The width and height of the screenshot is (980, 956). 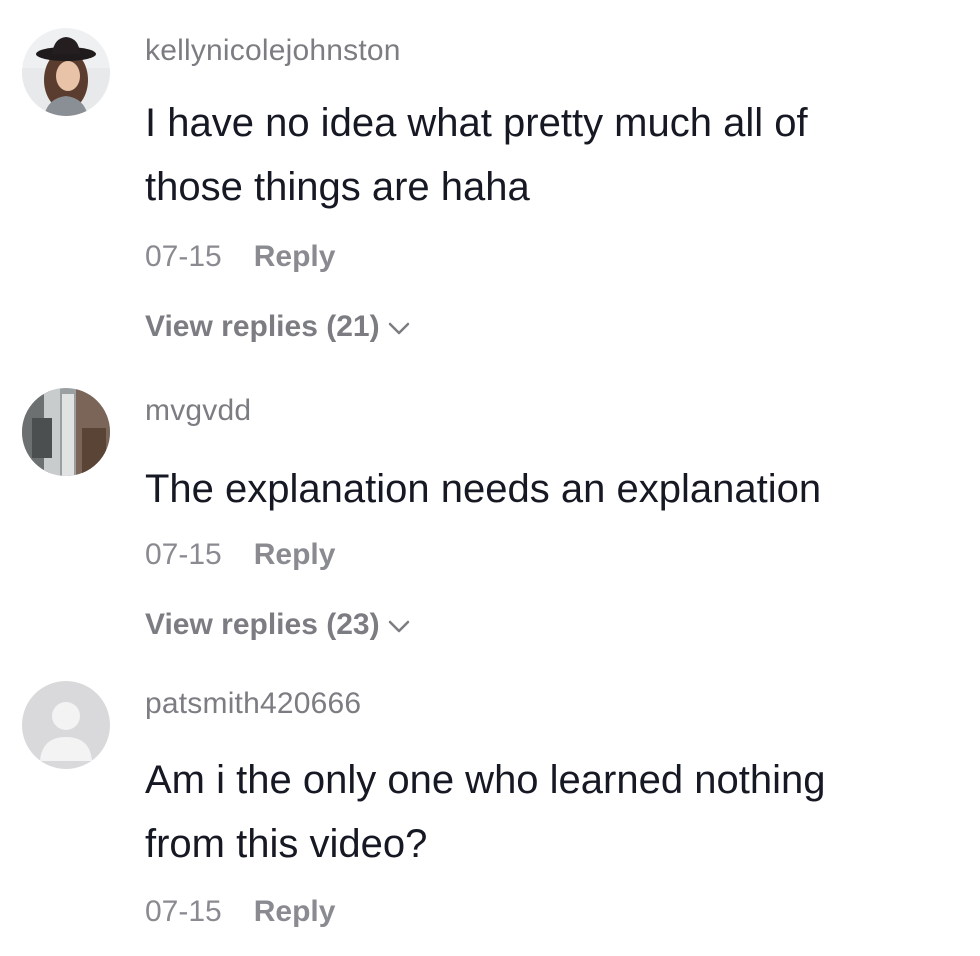 I want to click on comment-text-line: The explanation needs an explanation, so click(x=483, y=489).